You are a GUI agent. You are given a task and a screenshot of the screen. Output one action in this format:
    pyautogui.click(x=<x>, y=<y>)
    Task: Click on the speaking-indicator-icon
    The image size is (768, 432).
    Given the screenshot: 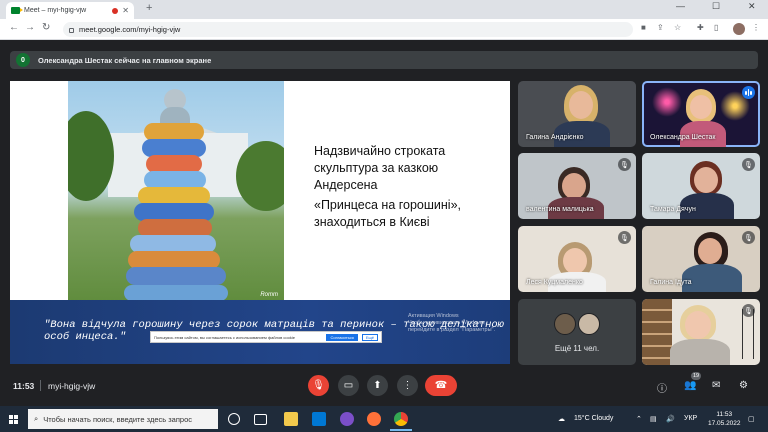 What is the action you would take?
    pyautogui.click(x=748, y=92)
    